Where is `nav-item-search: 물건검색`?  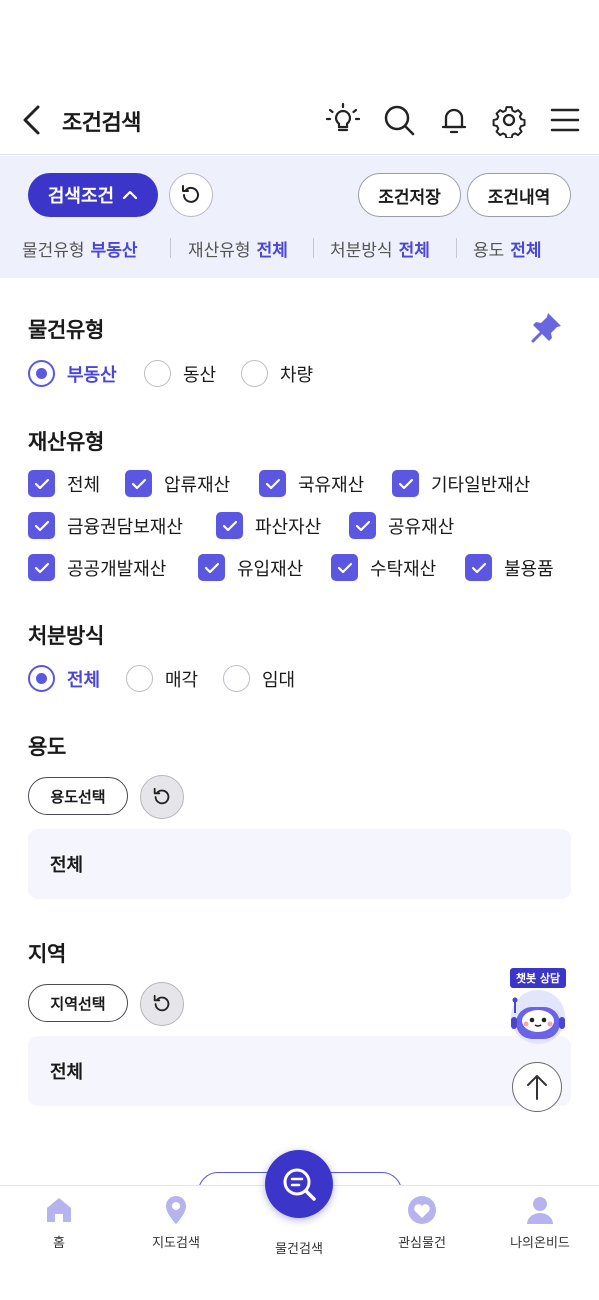
nav-item-search: 물건검색 is located at coordinates (299, 1244).